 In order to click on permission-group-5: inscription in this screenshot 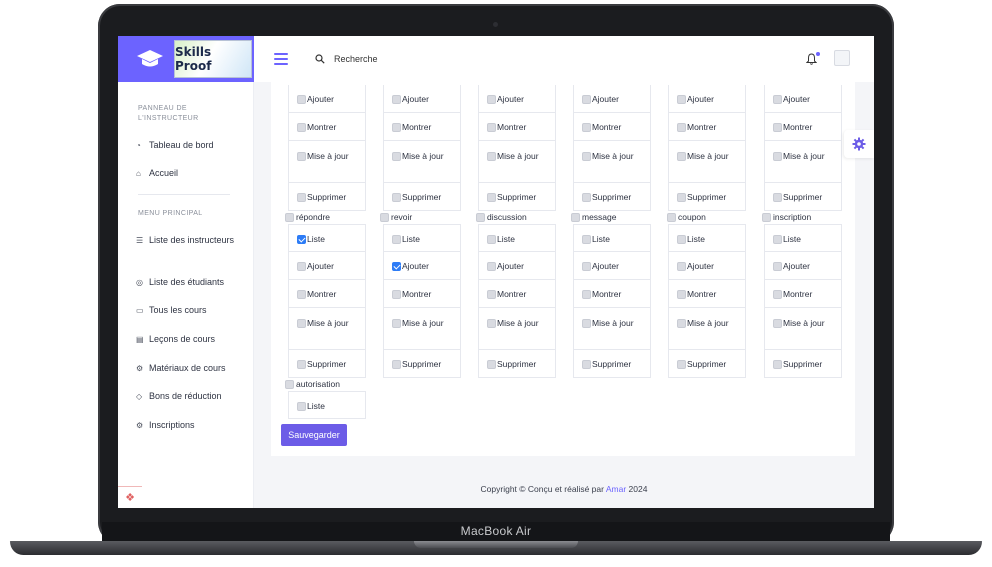, I will do `click(786, 217)`.